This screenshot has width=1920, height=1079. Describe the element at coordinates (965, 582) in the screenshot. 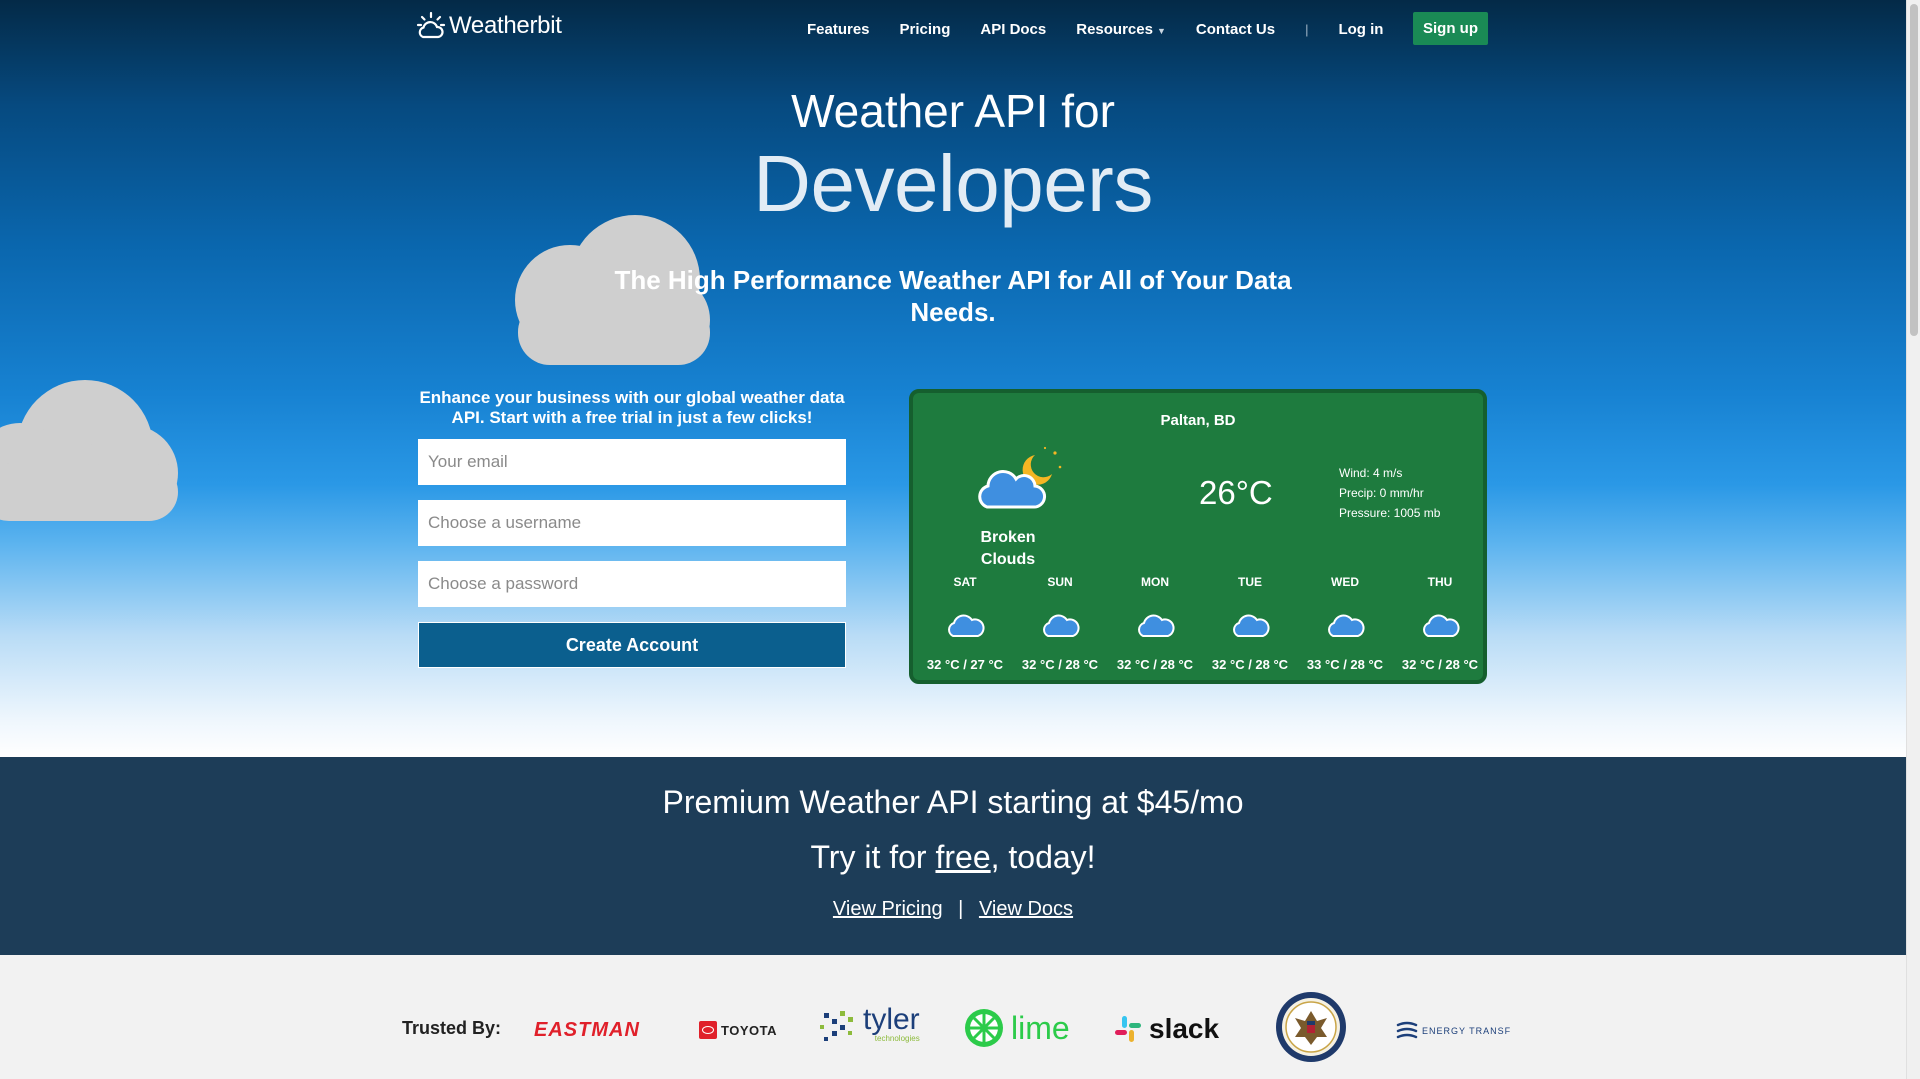

I see `forecast-day: SAT` at that location.